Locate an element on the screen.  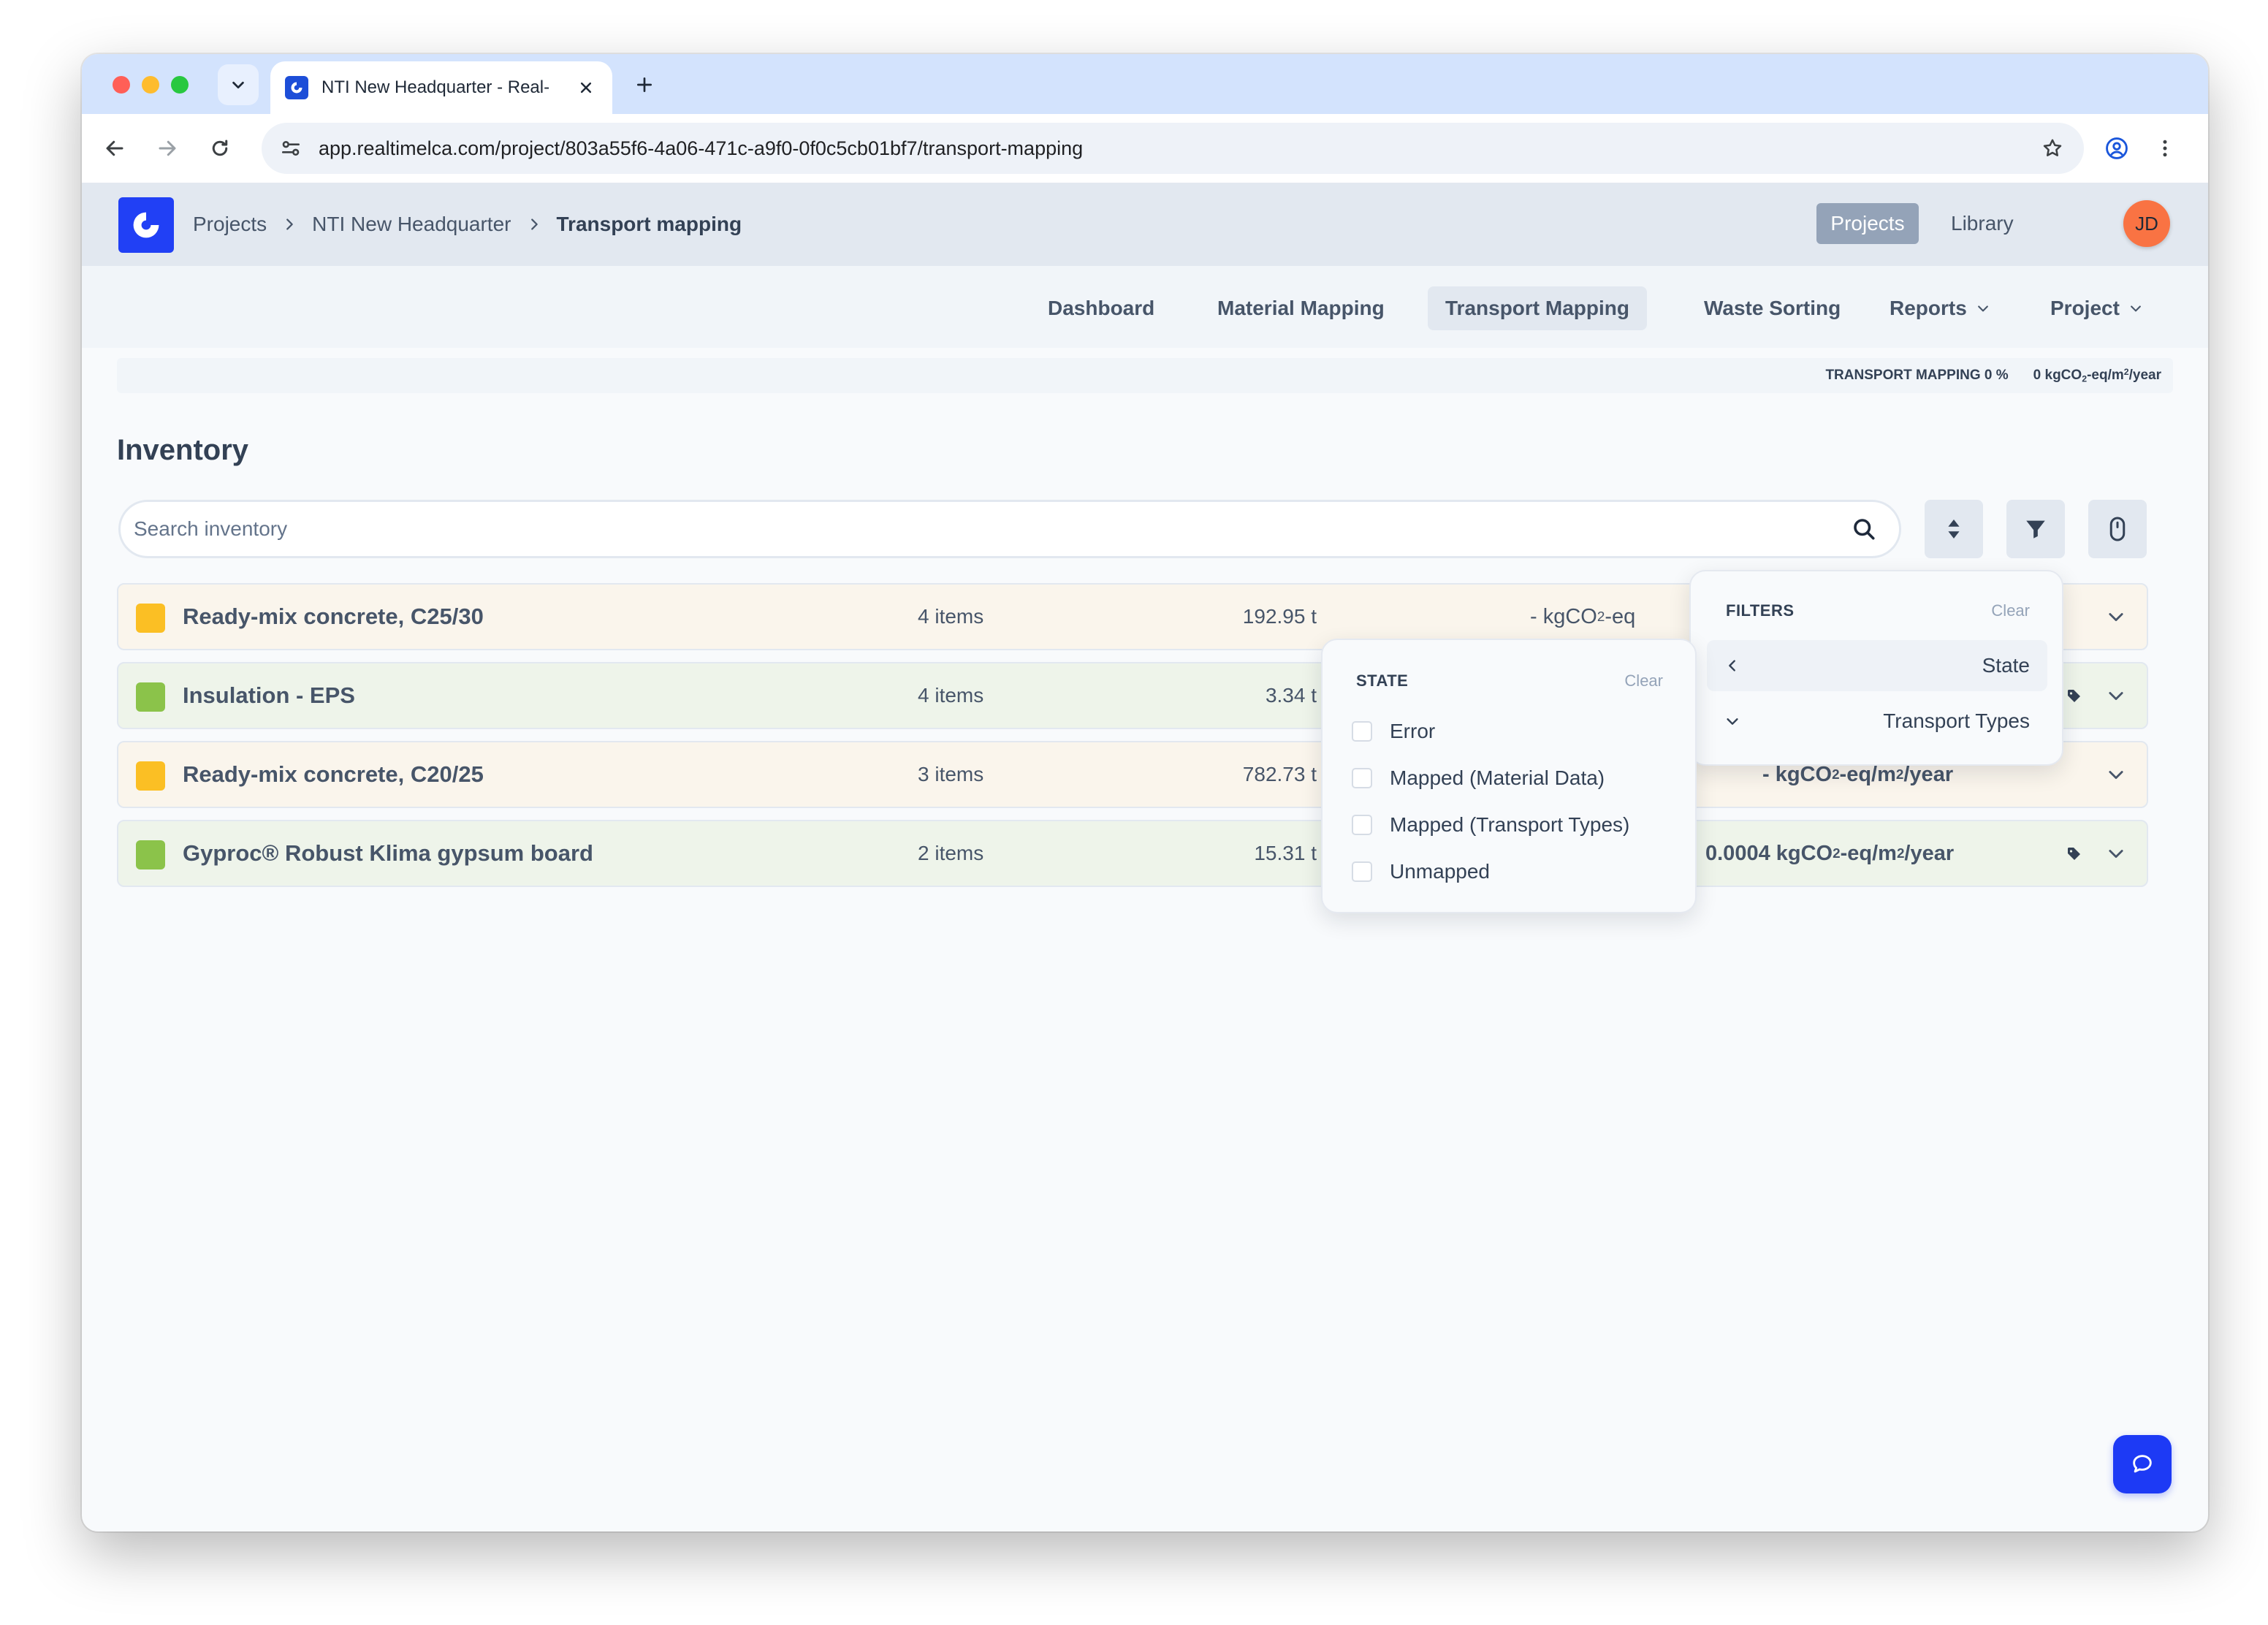
co2-pre: 0.0004 kgCO is located at coordinates (1769, 853).